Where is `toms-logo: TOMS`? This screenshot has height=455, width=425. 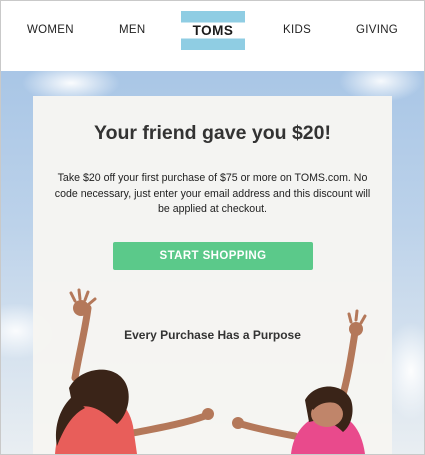 toms-logo: TOMS is located at coordinates (213, 30).